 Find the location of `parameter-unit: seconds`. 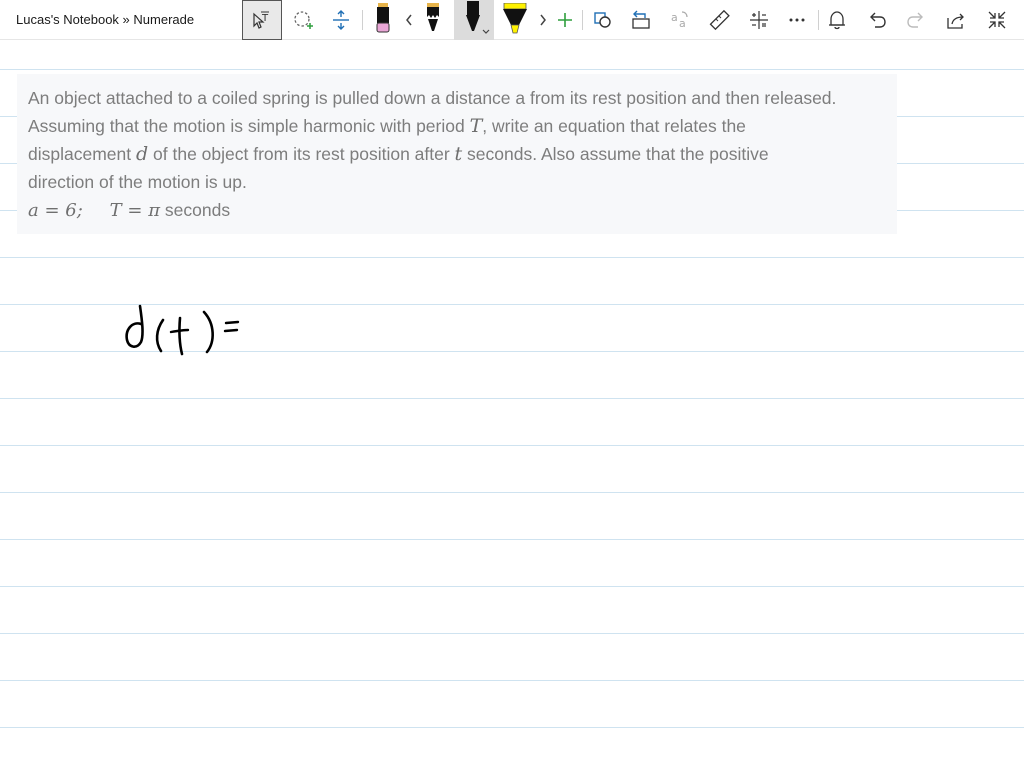

parameter-unit: seconds is located at coordinates (197, 210).